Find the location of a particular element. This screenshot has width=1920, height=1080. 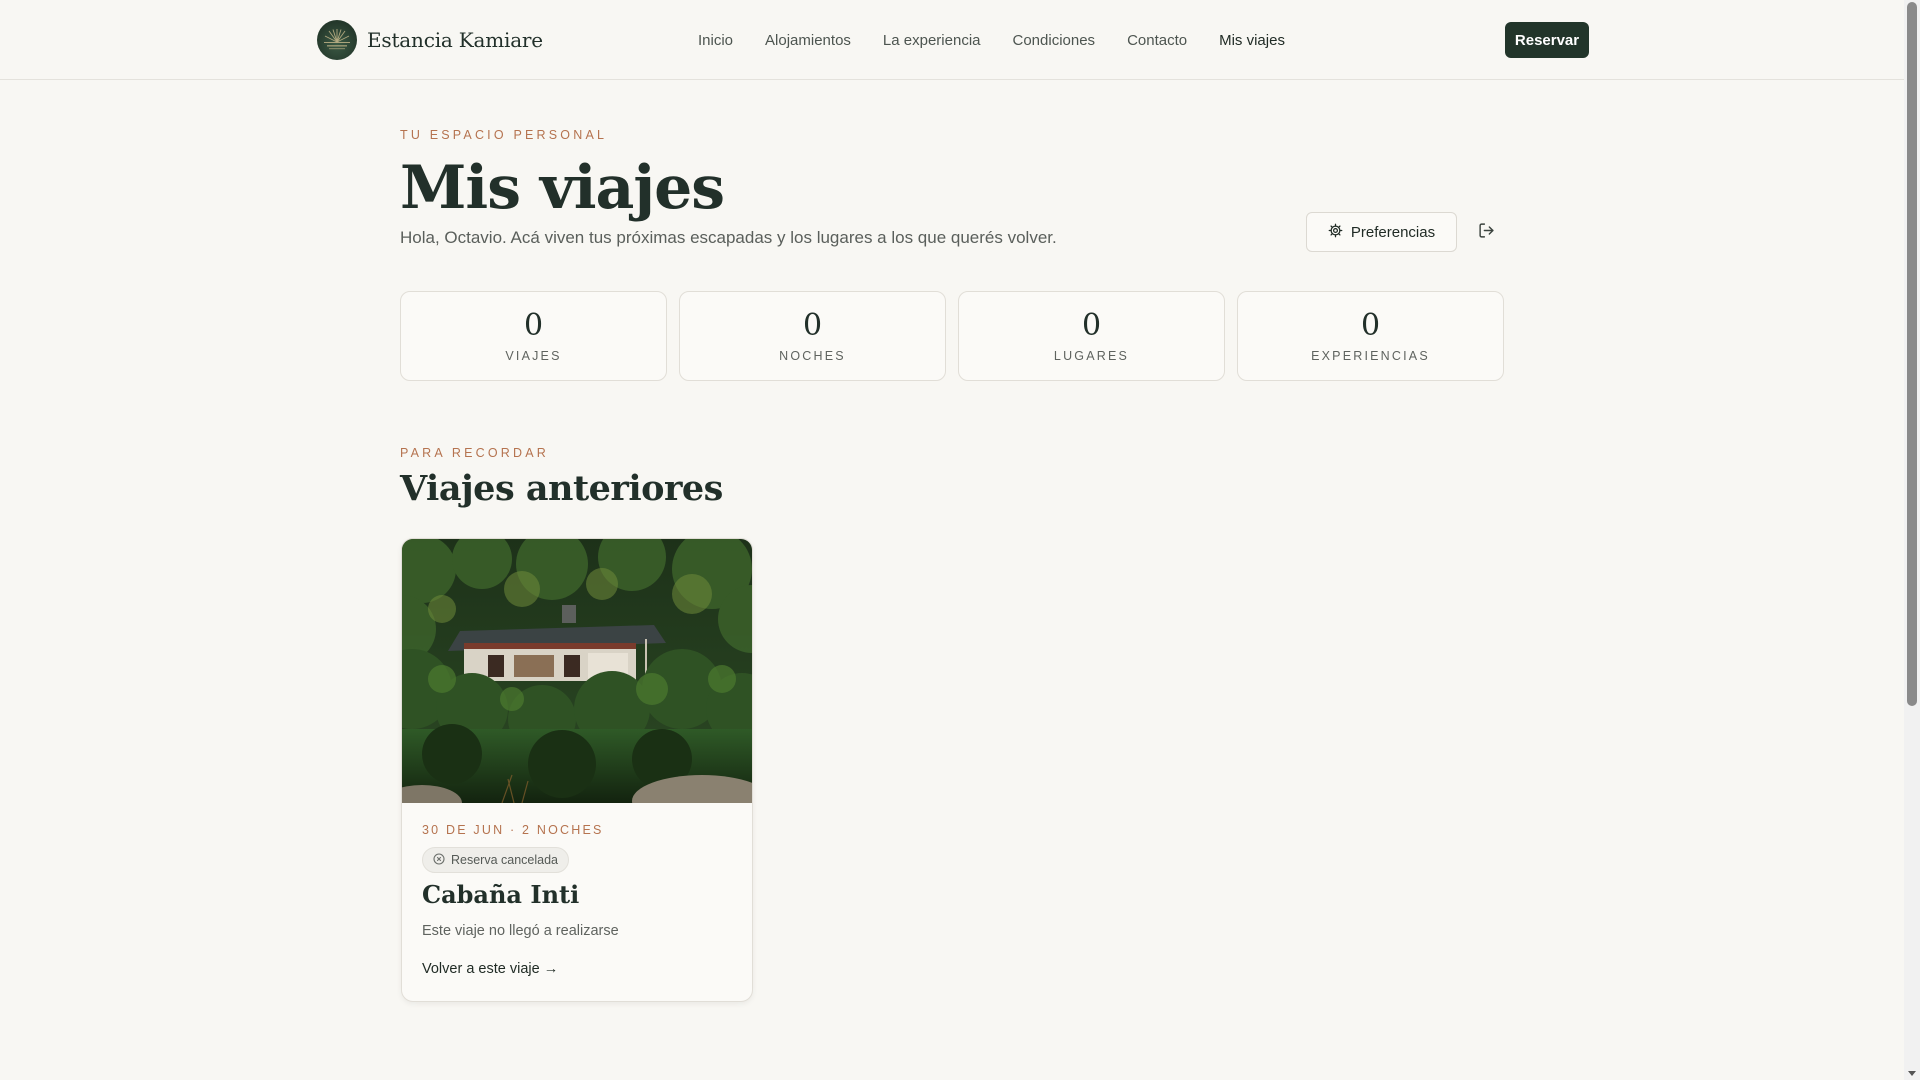

intro-eyebrow: TU ESPACIO PERSONAL is located at coordinates (504, 135).